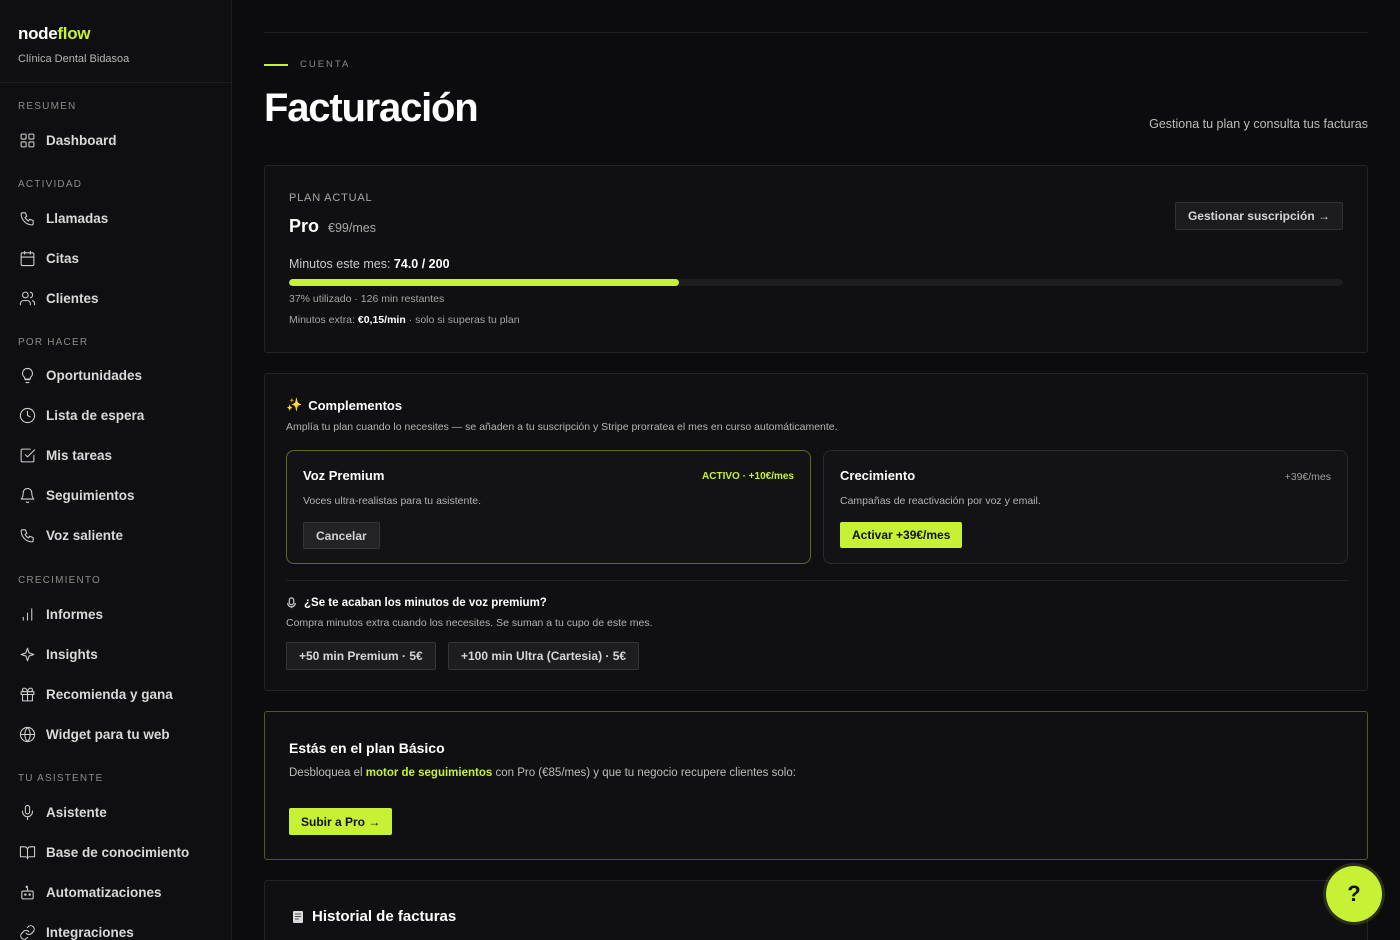  Describe the element at coordinates (367, 748) in the screenshot. I see `upgrade-title: Estás en el plan Básico` at that location.